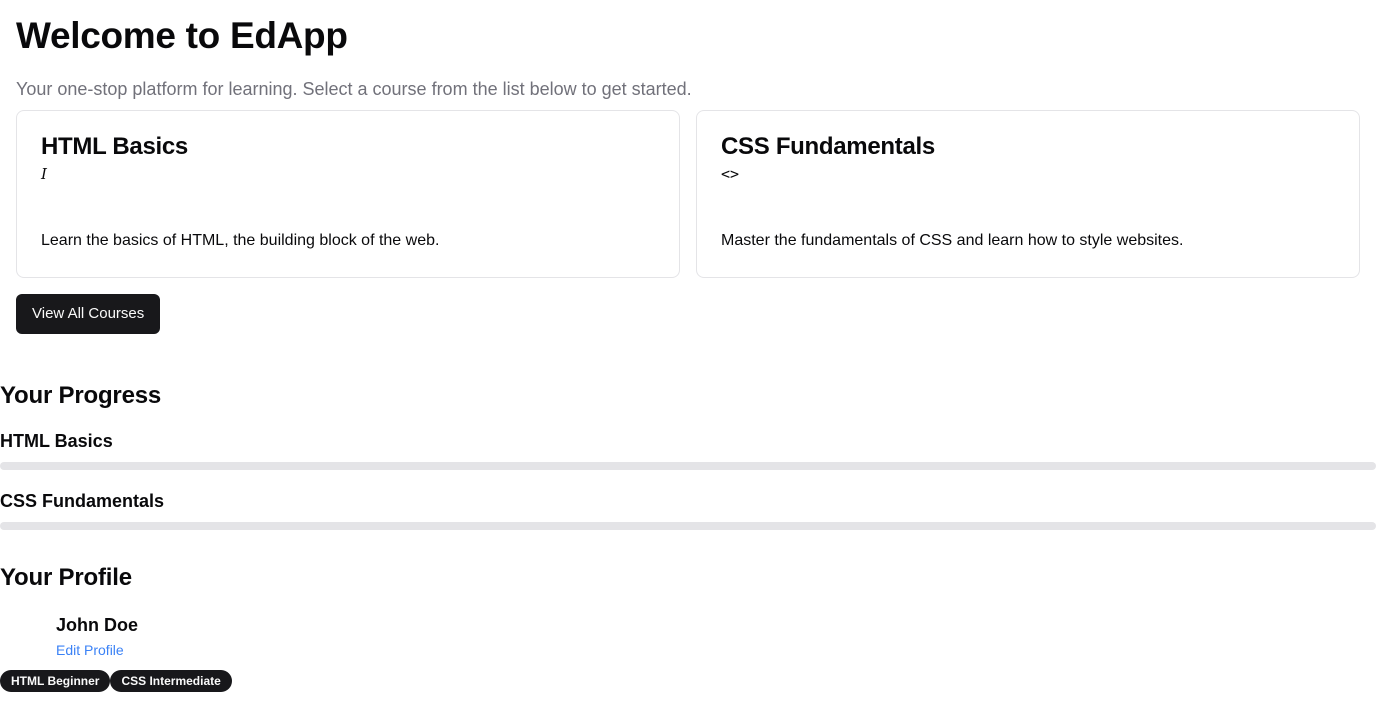  I want to click on badge: HTML Beginner, so click(55, 681).